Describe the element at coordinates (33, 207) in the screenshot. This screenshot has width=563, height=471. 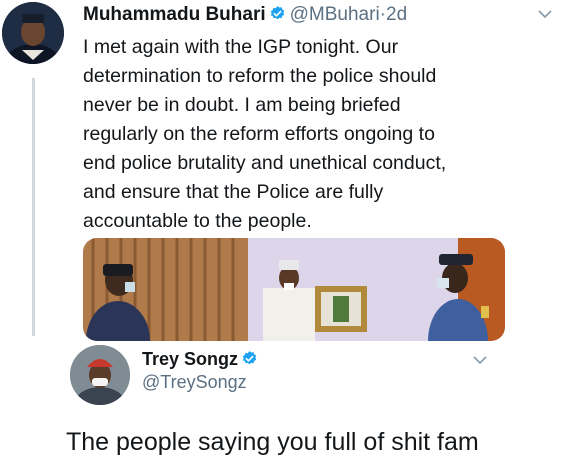
I see `thread-line` at that location.